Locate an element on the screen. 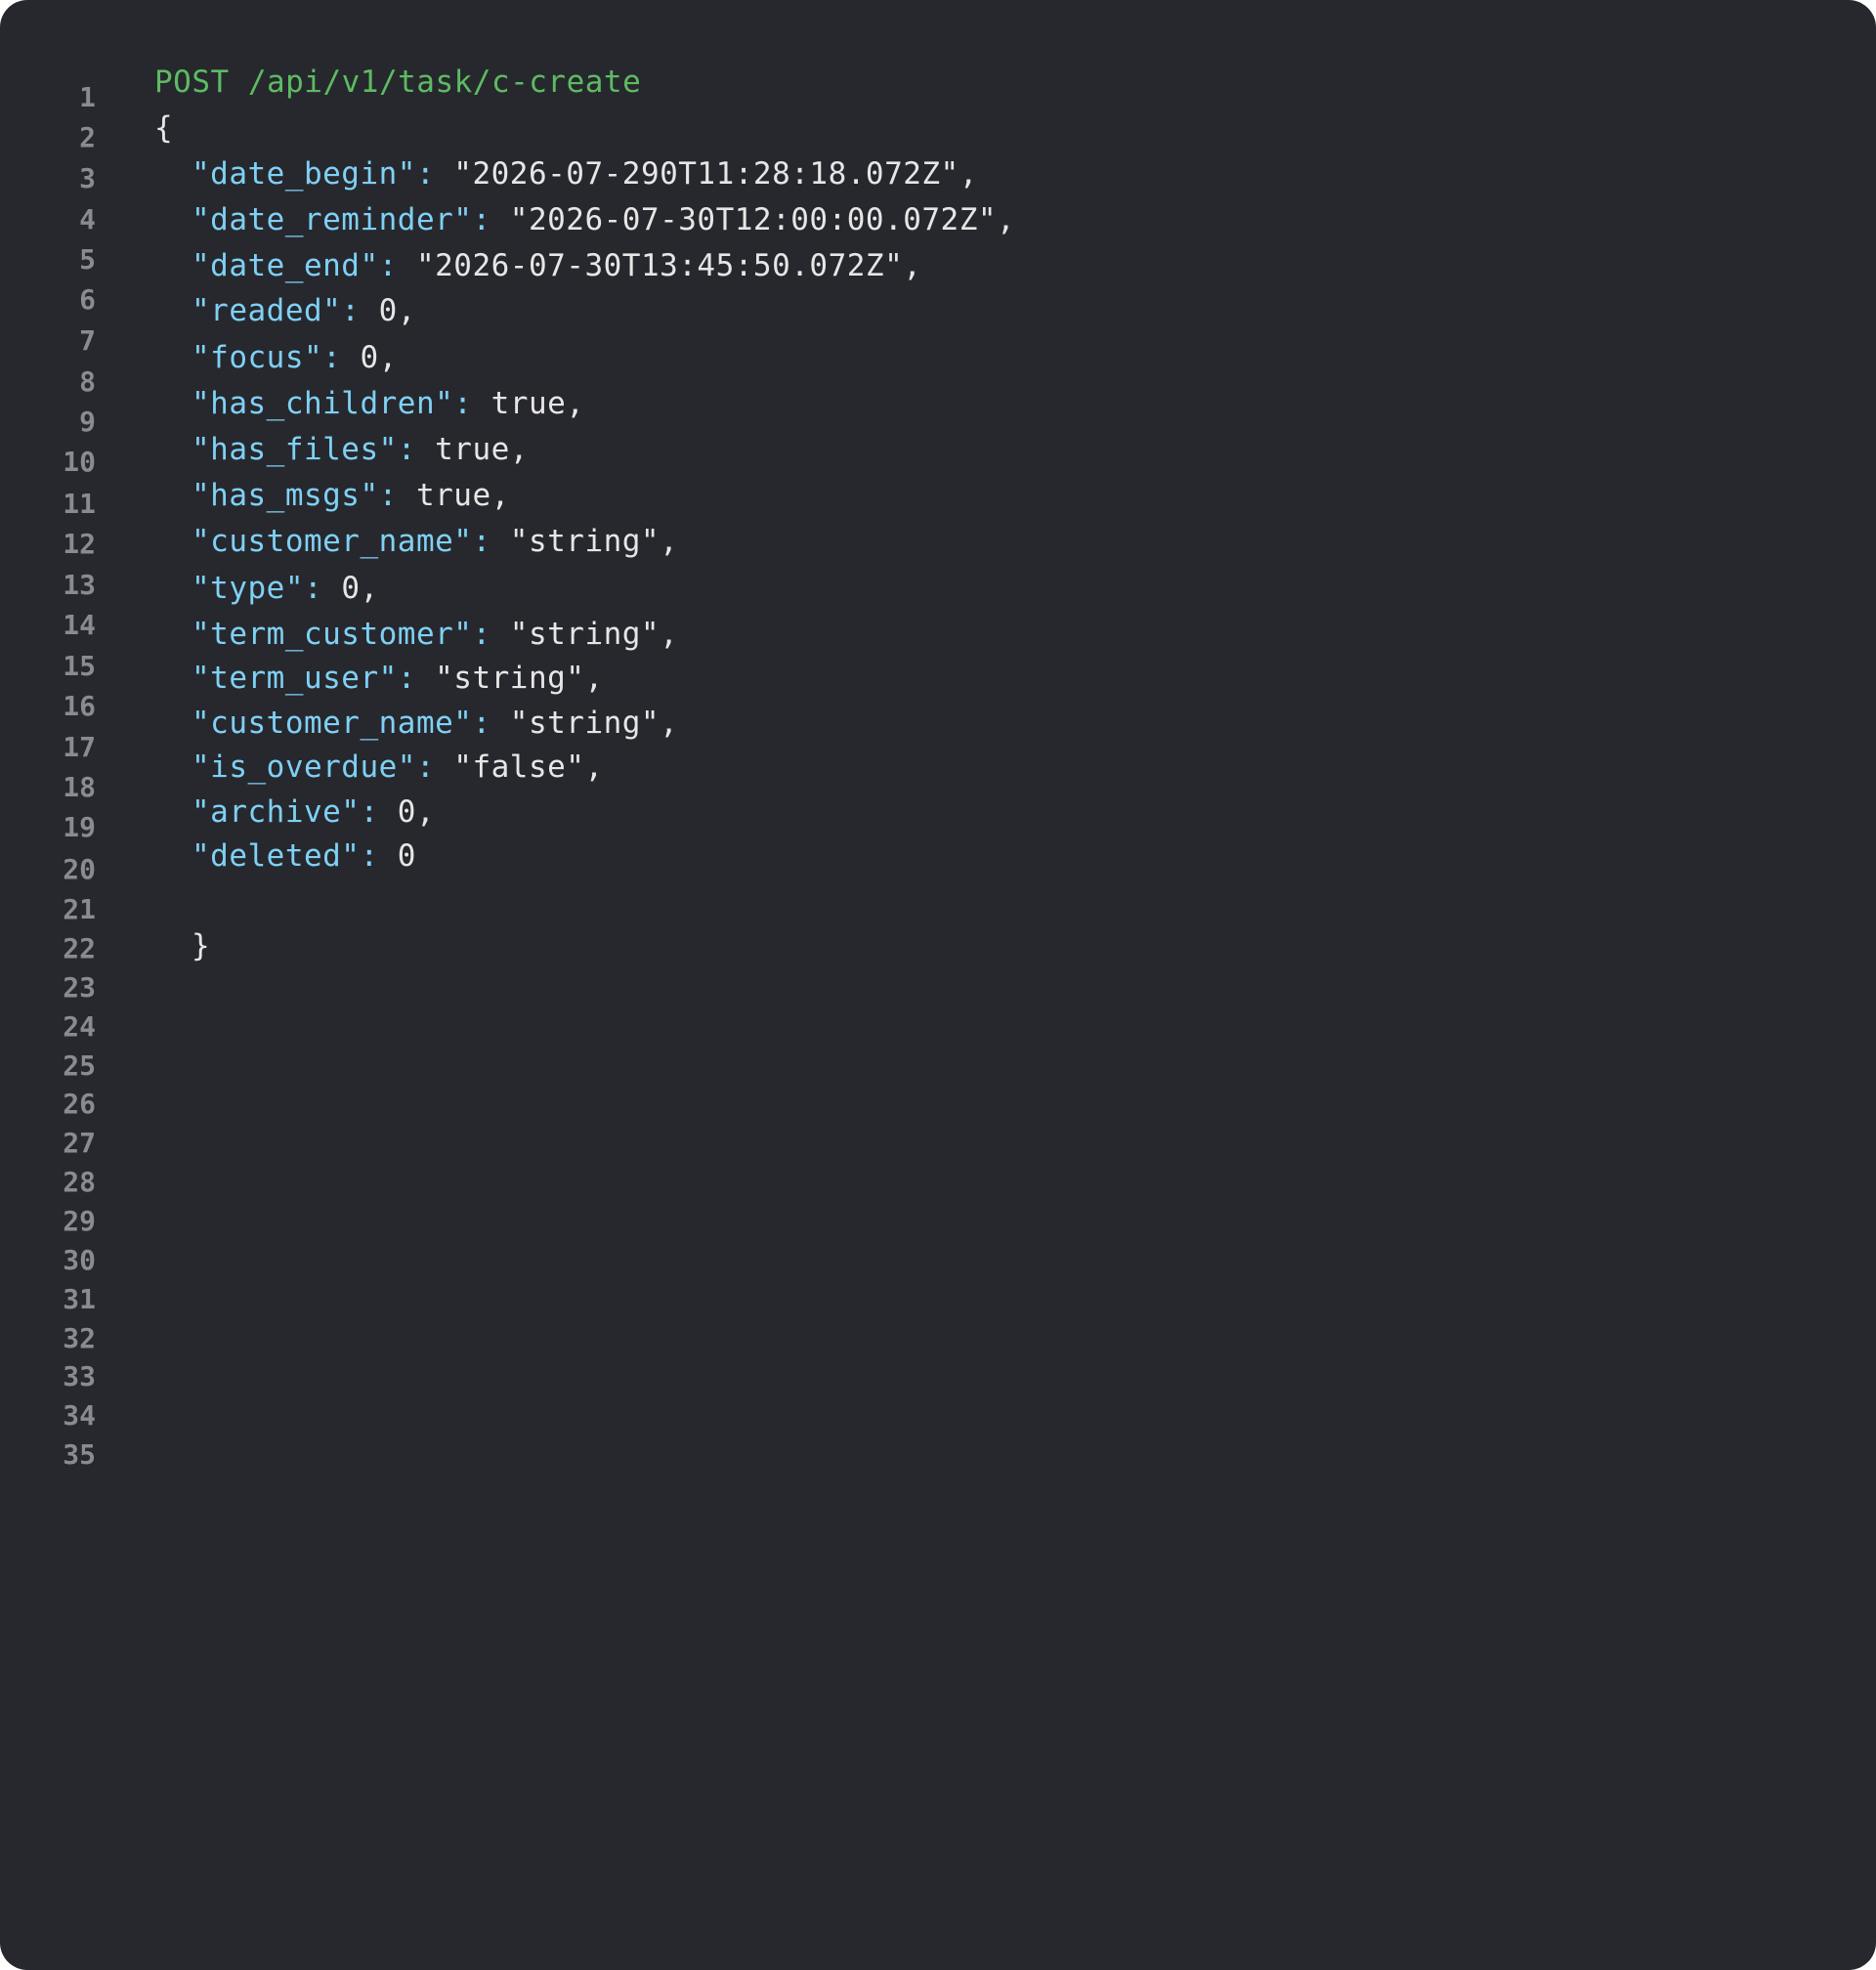 Image resolution: width=1876 pixels, height=1970 pixels. json-field-row: "focus": 0, is located at coordinates (295, 357).